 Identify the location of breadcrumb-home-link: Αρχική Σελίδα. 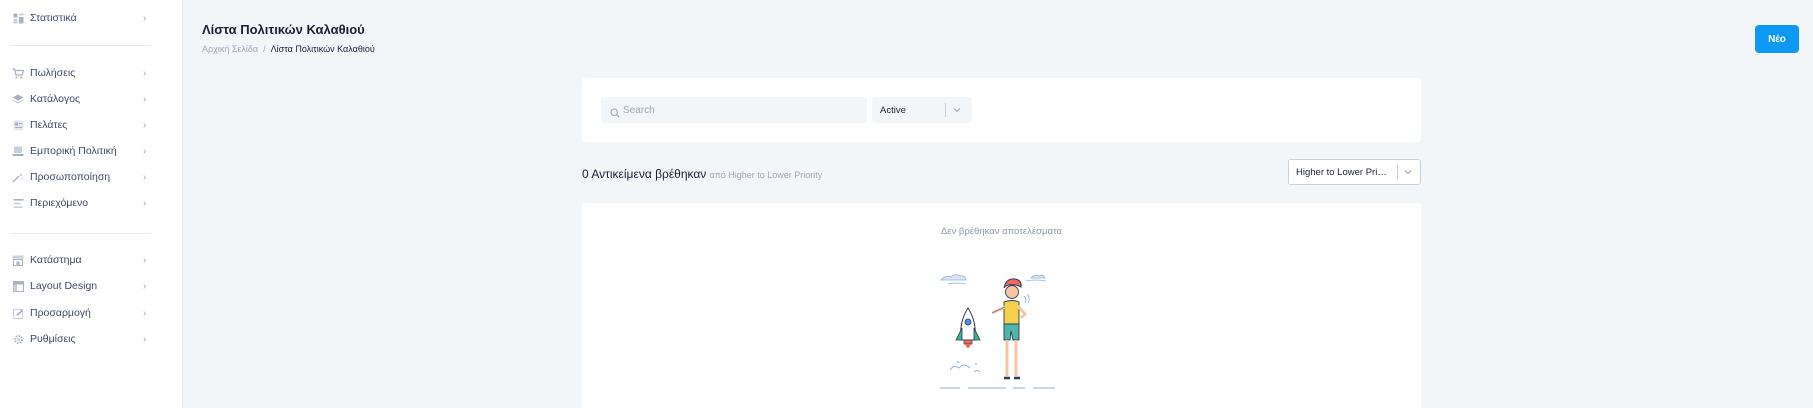
(230, 49).